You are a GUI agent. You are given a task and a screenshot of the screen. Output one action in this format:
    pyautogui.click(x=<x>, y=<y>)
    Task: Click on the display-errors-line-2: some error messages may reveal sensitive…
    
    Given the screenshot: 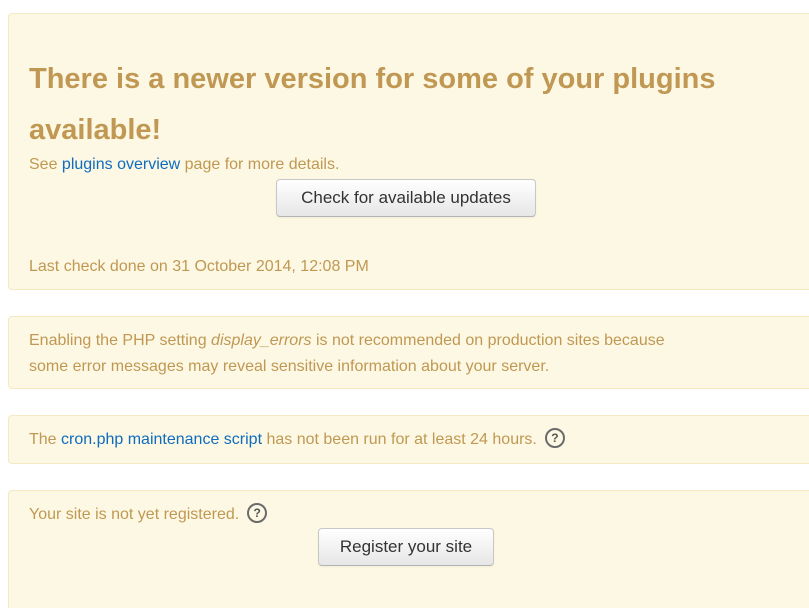 What is the action you would take?
    pyautogui.click(x=289, y=366)
    